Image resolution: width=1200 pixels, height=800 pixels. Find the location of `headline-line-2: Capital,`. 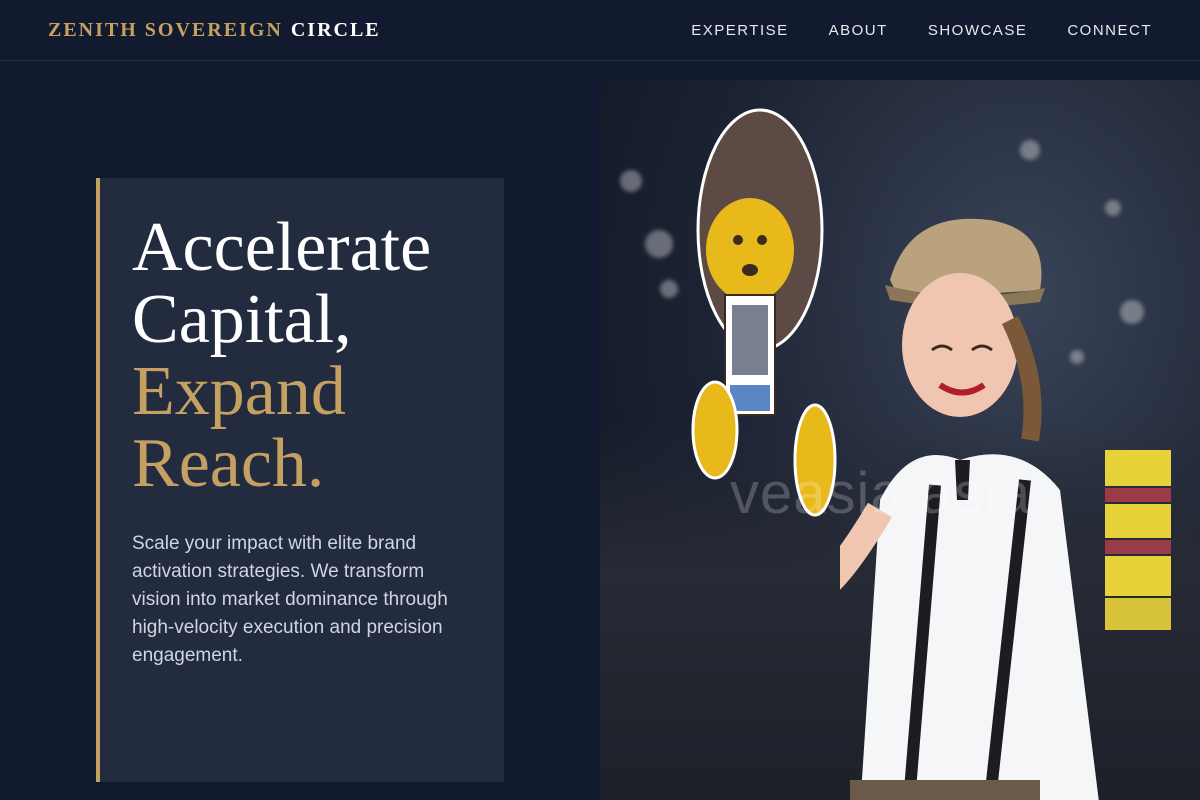

headline-line-2: Capital, is located at coordinates (242, 319).